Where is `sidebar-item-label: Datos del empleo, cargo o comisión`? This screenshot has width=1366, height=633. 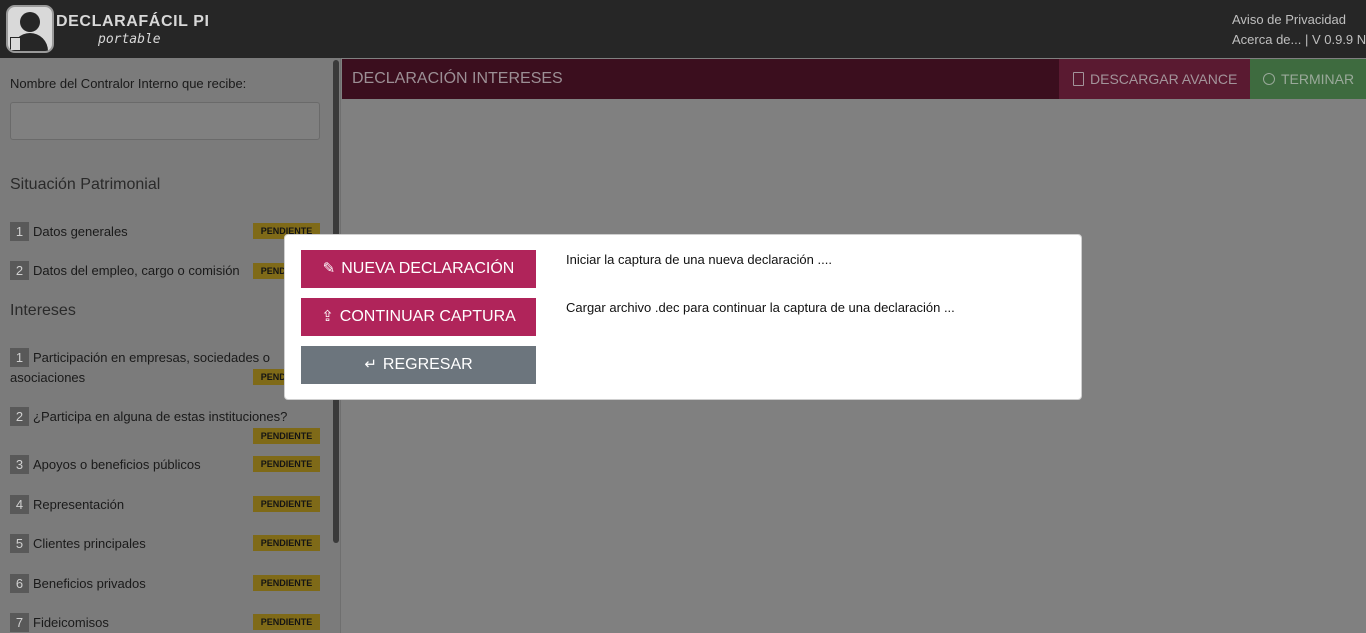
sidebar-item-label: Datos del empleo, cargo o comisión is located at coordinates (136, 270).